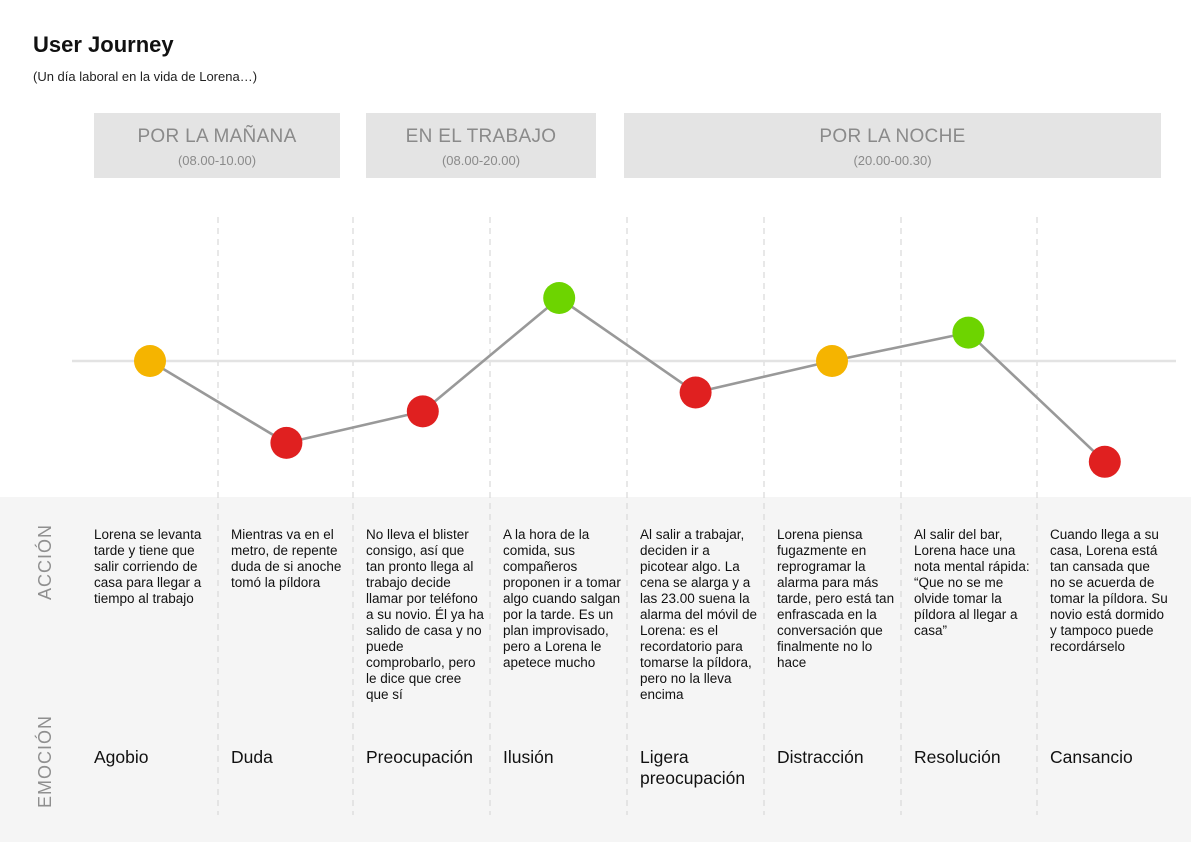 This screenshot has height=842, width=1191. Describe the element at coordinates (1091, 757) in the screenshot. I see `step-emotion: Cansancio` at that location.